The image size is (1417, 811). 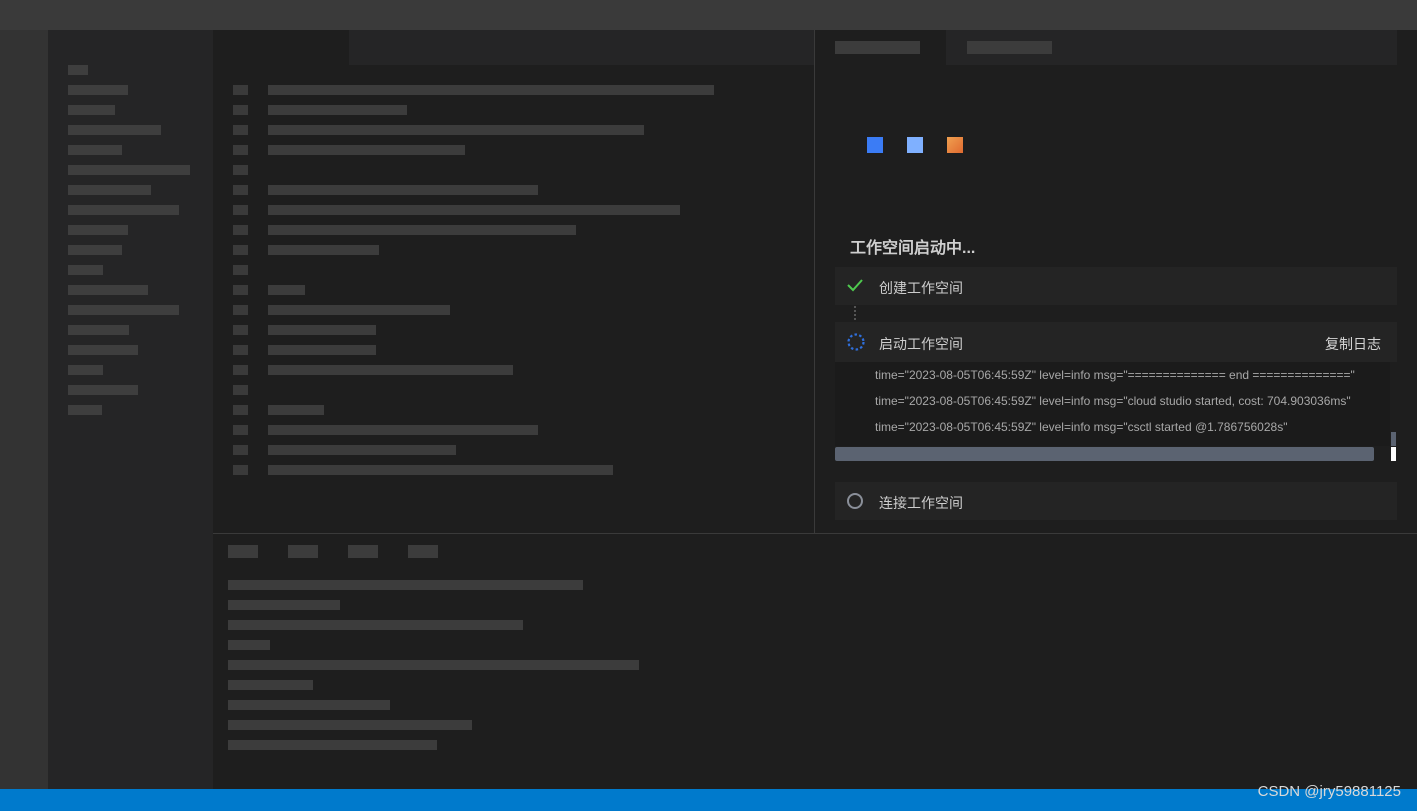 What do you see at coordinates (856, 344) in the screenshot?
I see `spinner-icon` at bounding box center [856, 344].